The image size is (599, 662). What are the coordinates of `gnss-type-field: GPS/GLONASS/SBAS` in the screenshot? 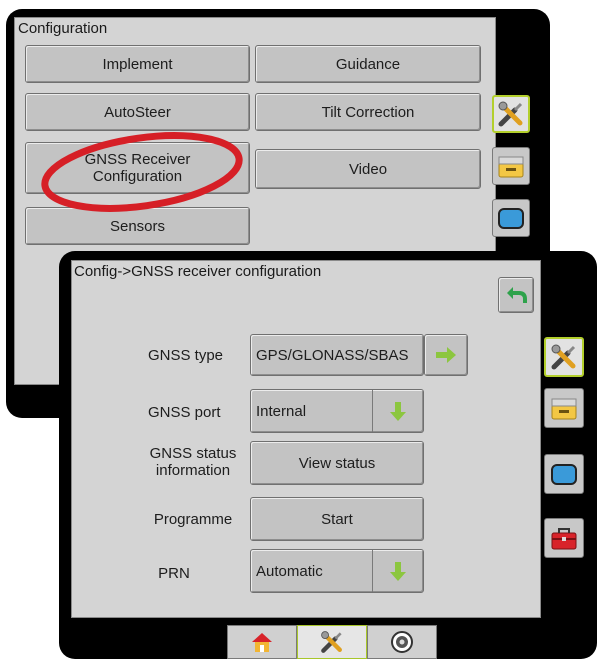 It's located at (337, 355).